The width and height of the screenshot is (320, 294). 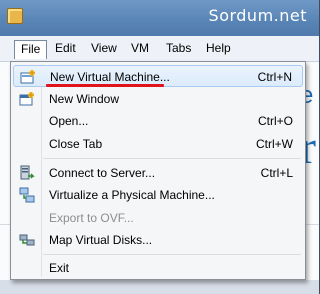 I want to click on menu-item-new-window: New Window, so click(x=158, y=99).